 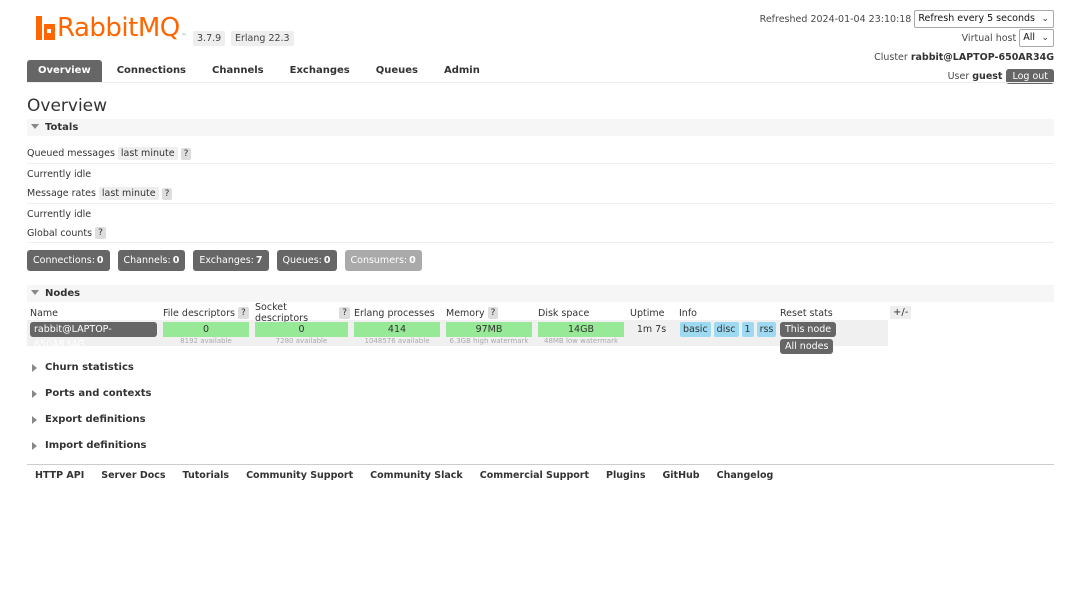 I want to click on col-name: Name, so click(x=93, y=313).